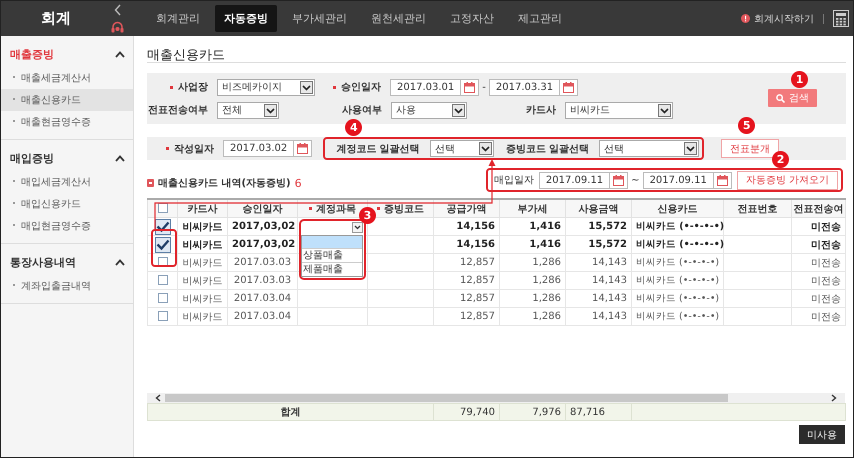 Image resolution: width=854 pixels, height=458 pixels. Describe the element at coordinates (619, 110) in the screenshot. I see `select-field: 비씨카드` at that location.